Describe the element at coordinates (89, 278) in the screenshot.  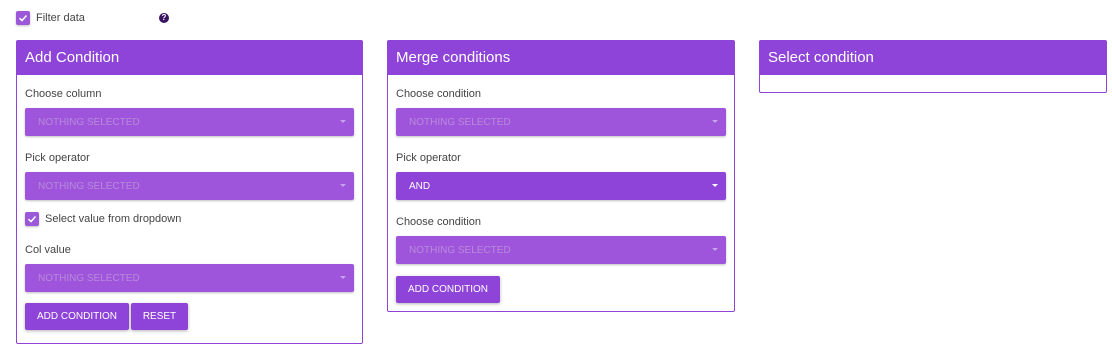
I see `col-value-value: NOTHING SELECTED` at that location.